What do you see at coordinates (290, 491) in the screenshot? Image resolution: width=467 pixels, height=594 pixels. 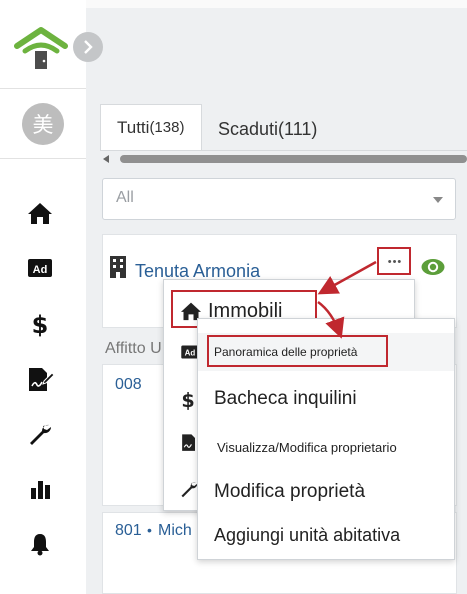 I see `menu-item-edit-property-label: Modifica proprietà` at bounding box center [290, 491].